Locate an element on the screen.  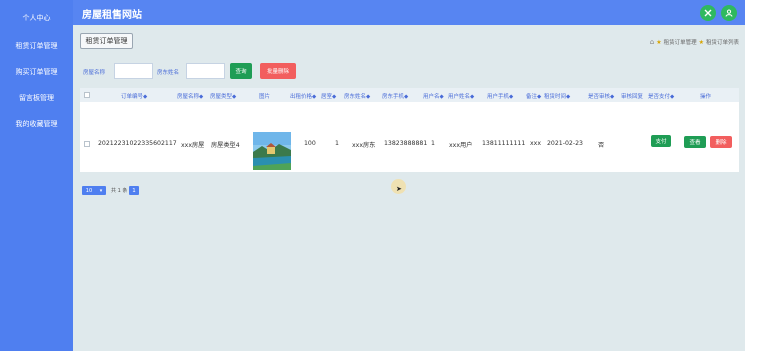
user-icon is located at coordinates (729, 13).